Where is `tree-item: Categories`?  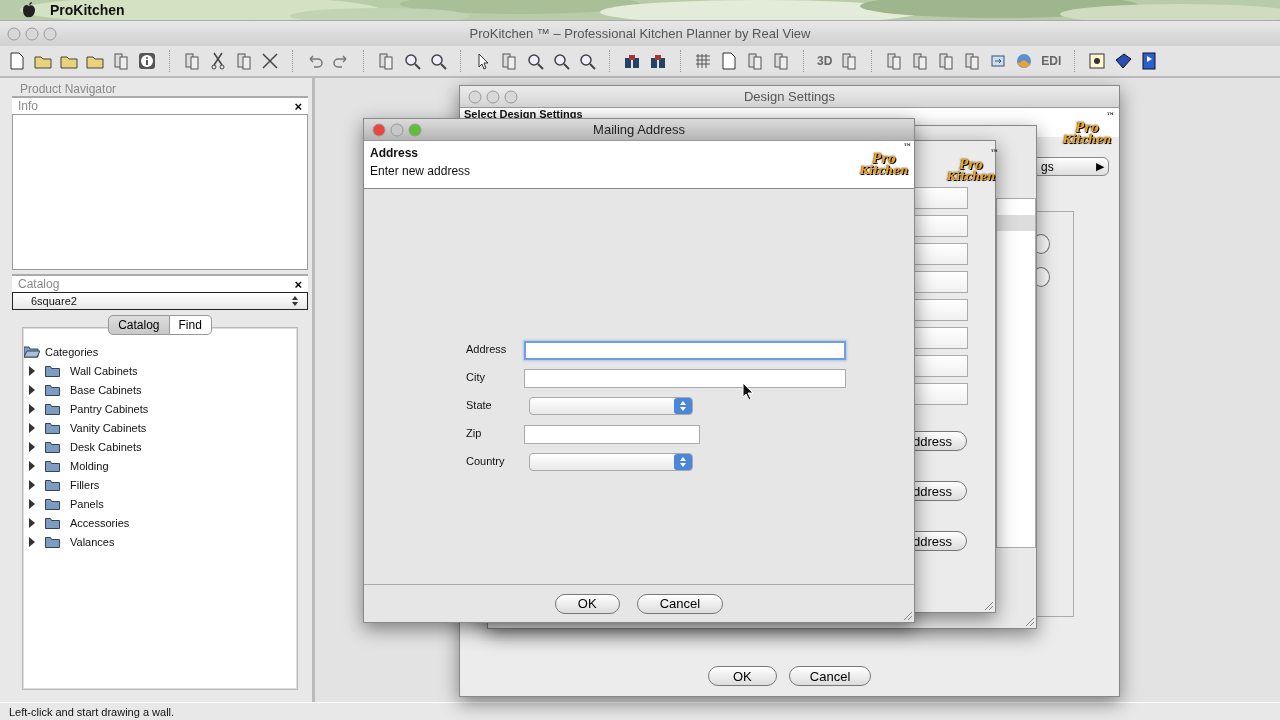 tree-item: Categories is located at coordinates (72, 351).